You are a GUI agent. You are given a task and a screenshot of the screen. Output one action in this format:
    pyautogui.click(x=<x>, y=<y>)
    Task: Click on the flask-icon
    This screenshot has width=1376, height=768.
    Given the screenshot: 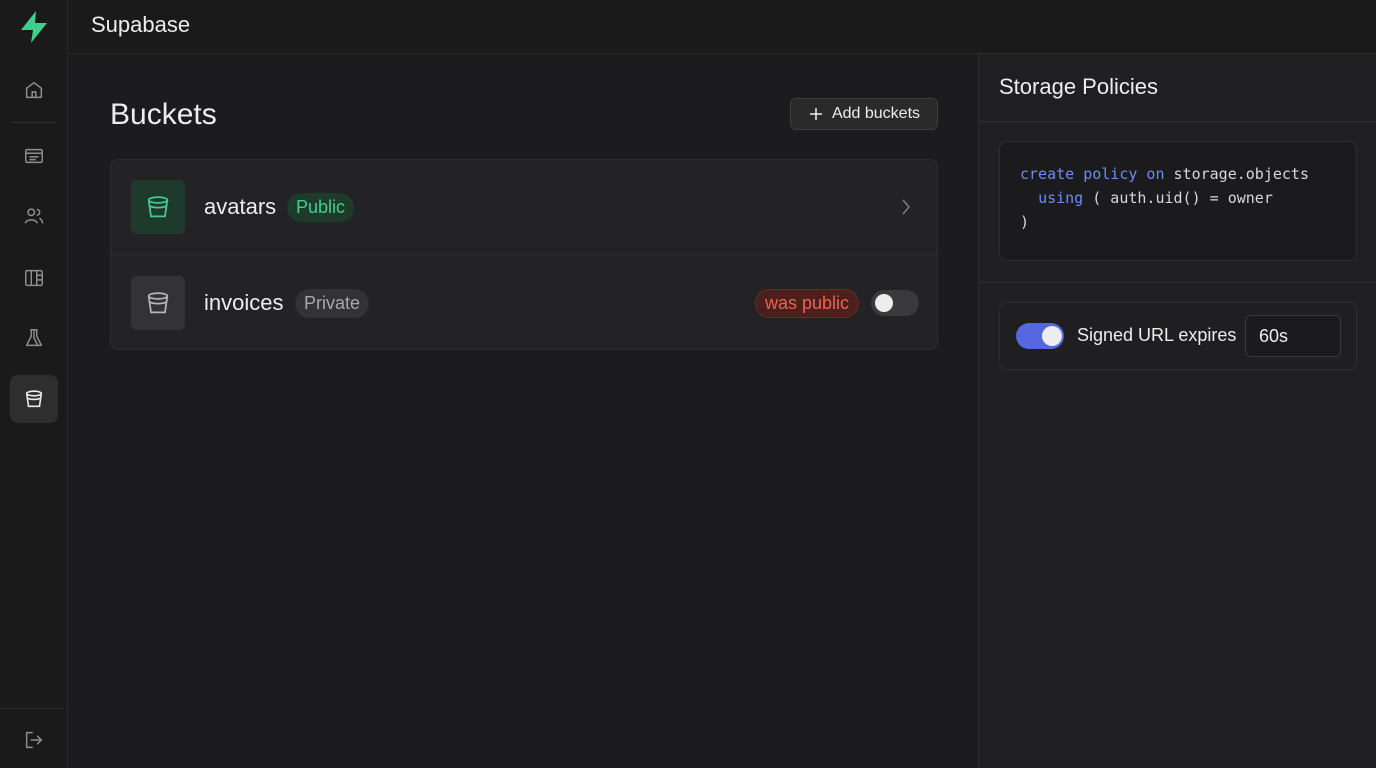 What is the action you would take?
    pyautogui.click(x=34, y=338)
    